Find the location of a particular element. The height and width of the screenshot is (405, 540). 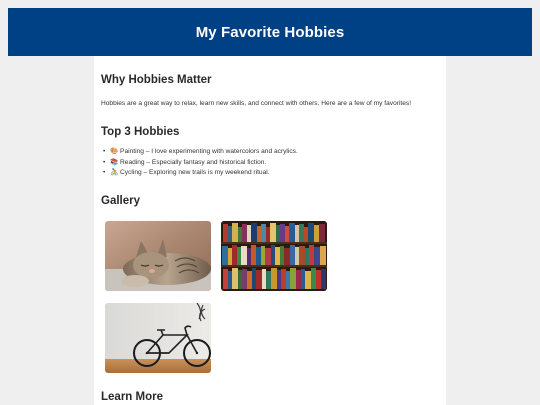

page-title: My Favorite Hobbies is located at coordinates (270, 32).